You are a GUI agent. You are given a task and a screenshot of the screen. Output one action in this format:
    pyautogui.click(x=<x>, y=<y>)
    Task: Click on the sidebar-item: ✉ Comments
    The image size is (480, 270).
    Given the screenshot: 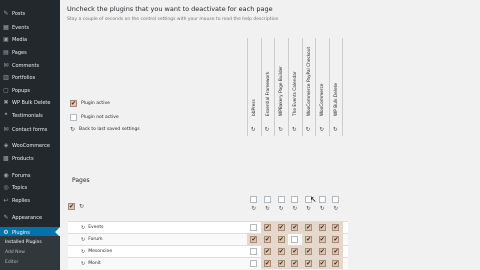 What is the action you would take?
    pyautogui.click(x=30, y=65)
    